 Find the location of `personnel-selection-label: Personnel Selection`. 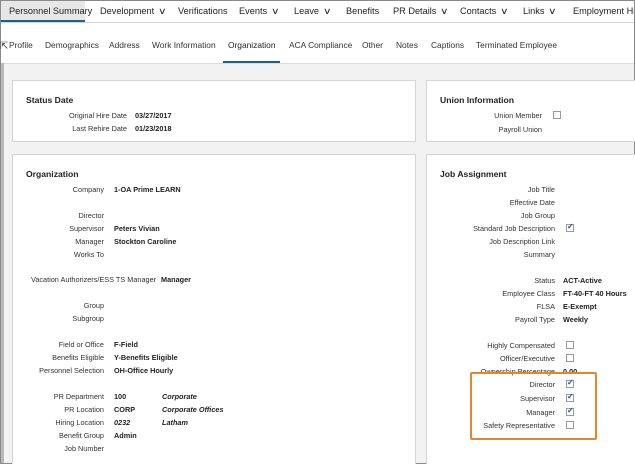

personnel-selection-label: Personnel Selection is located at coordinates (71, 370).